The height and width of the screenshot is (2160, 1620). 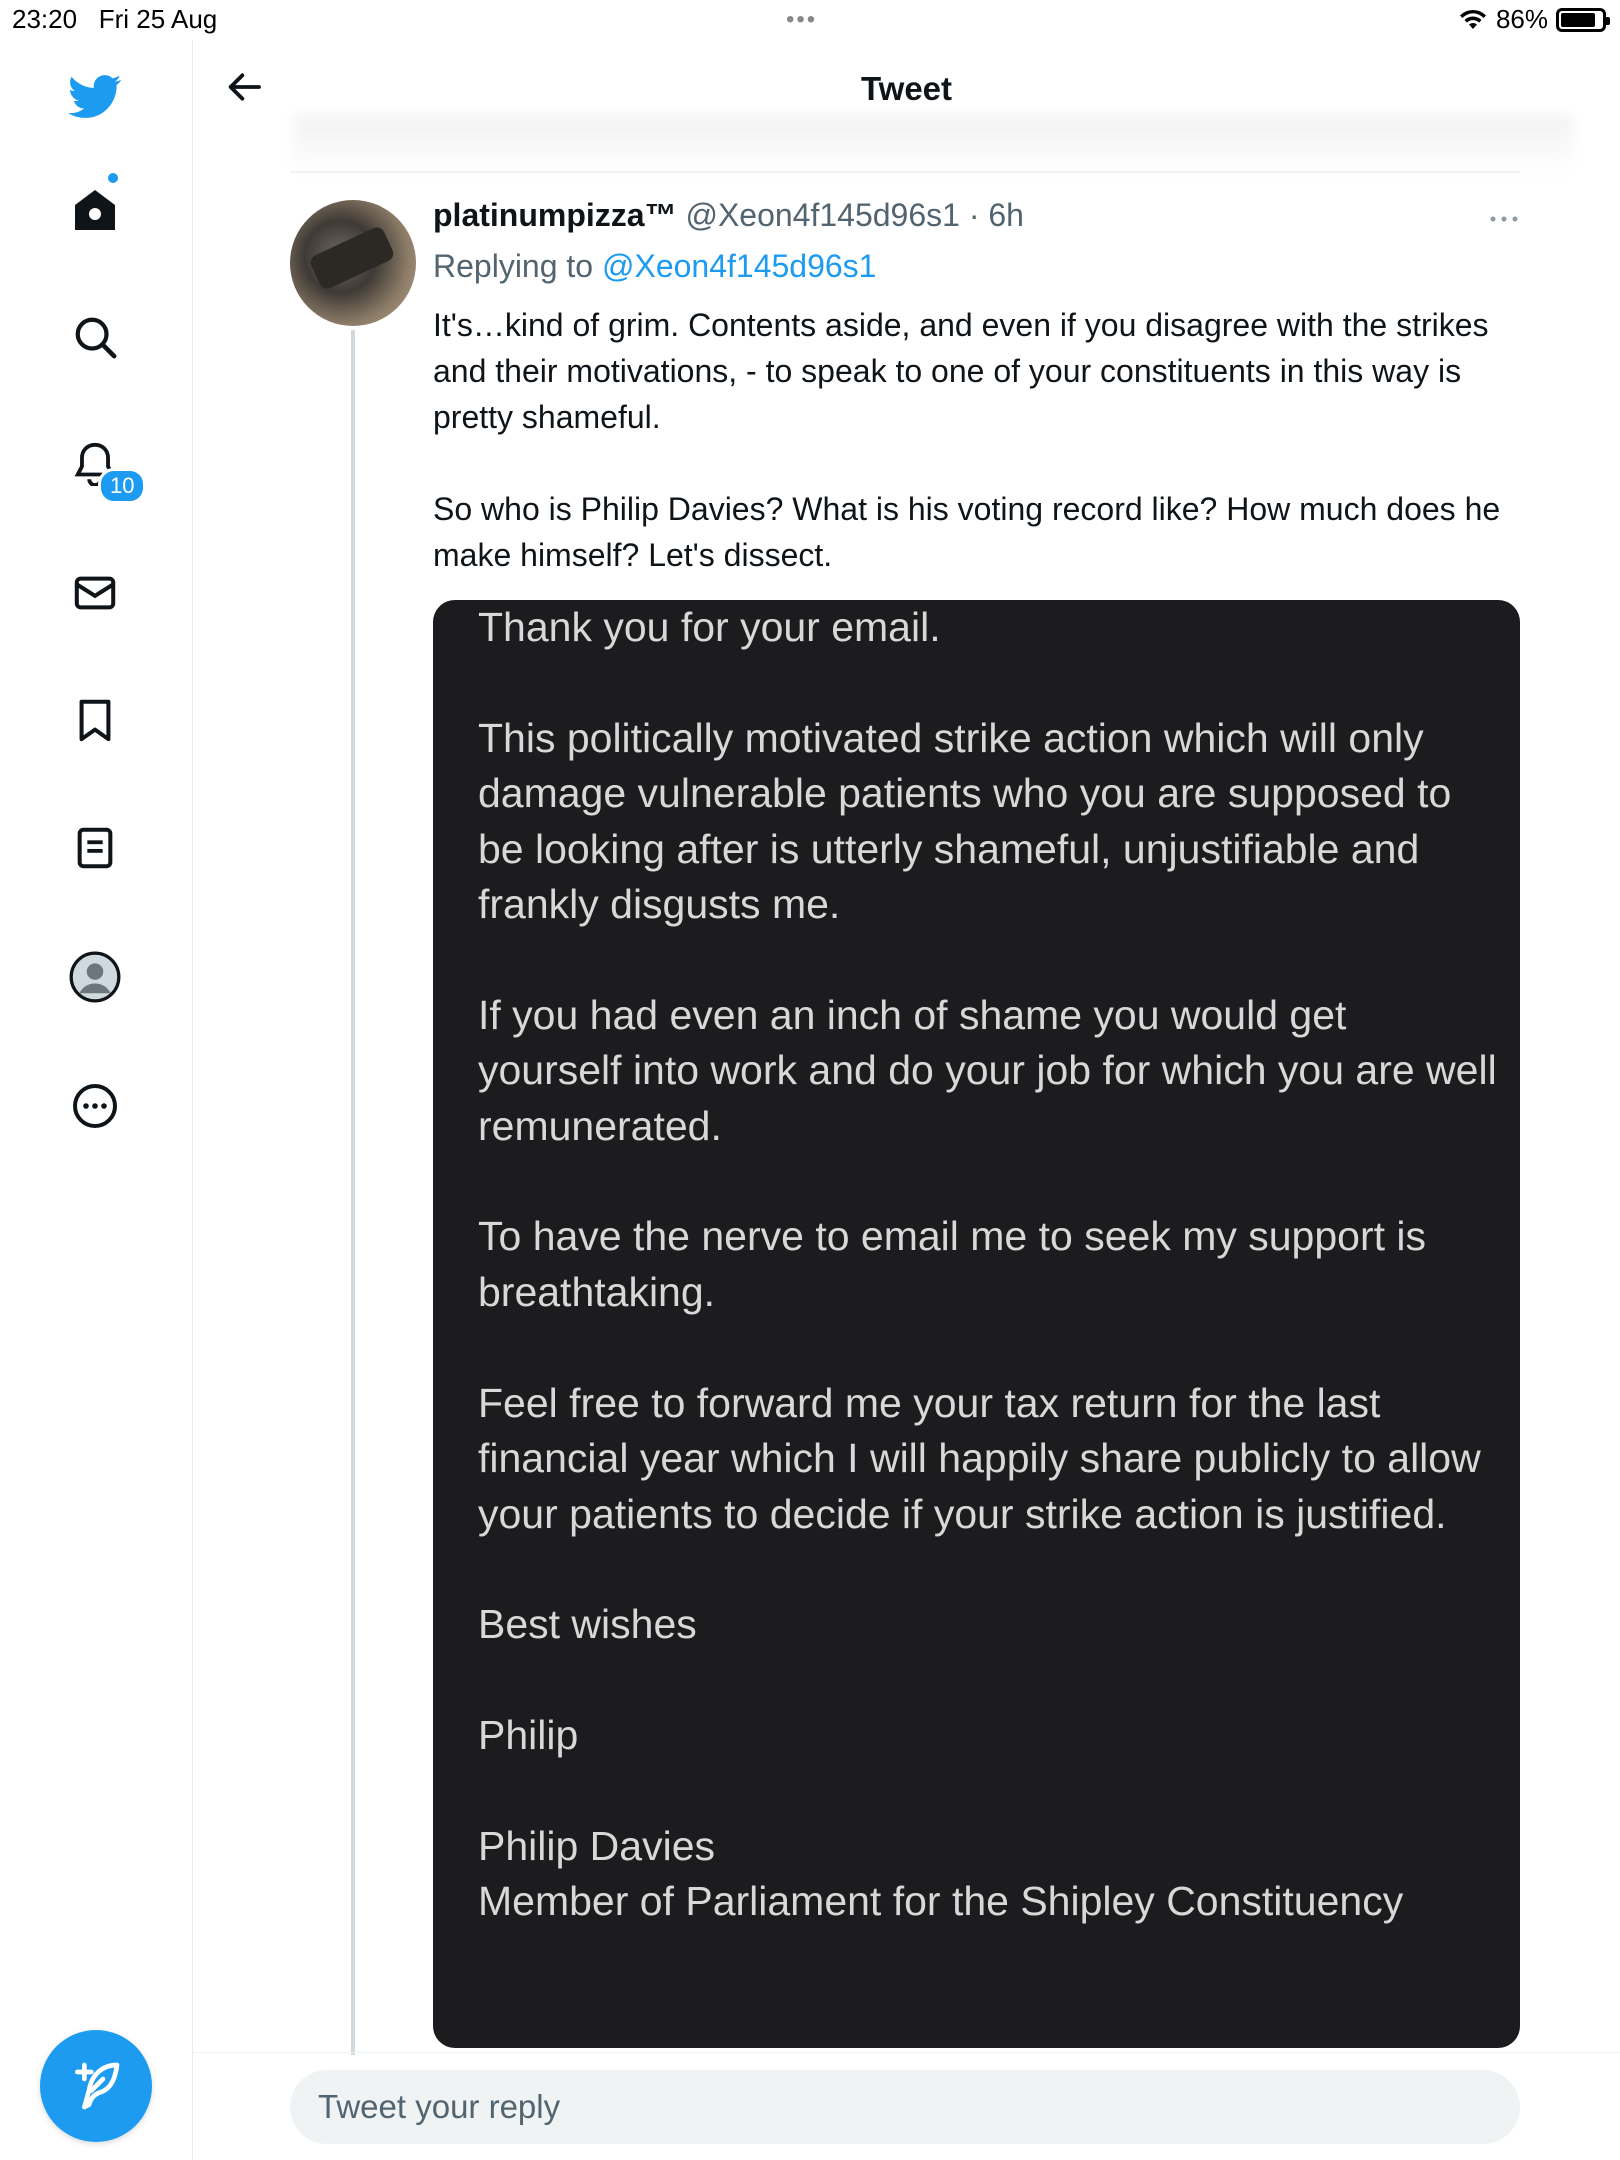 I want to click on battery-icon, so click(x=1583, y=19).